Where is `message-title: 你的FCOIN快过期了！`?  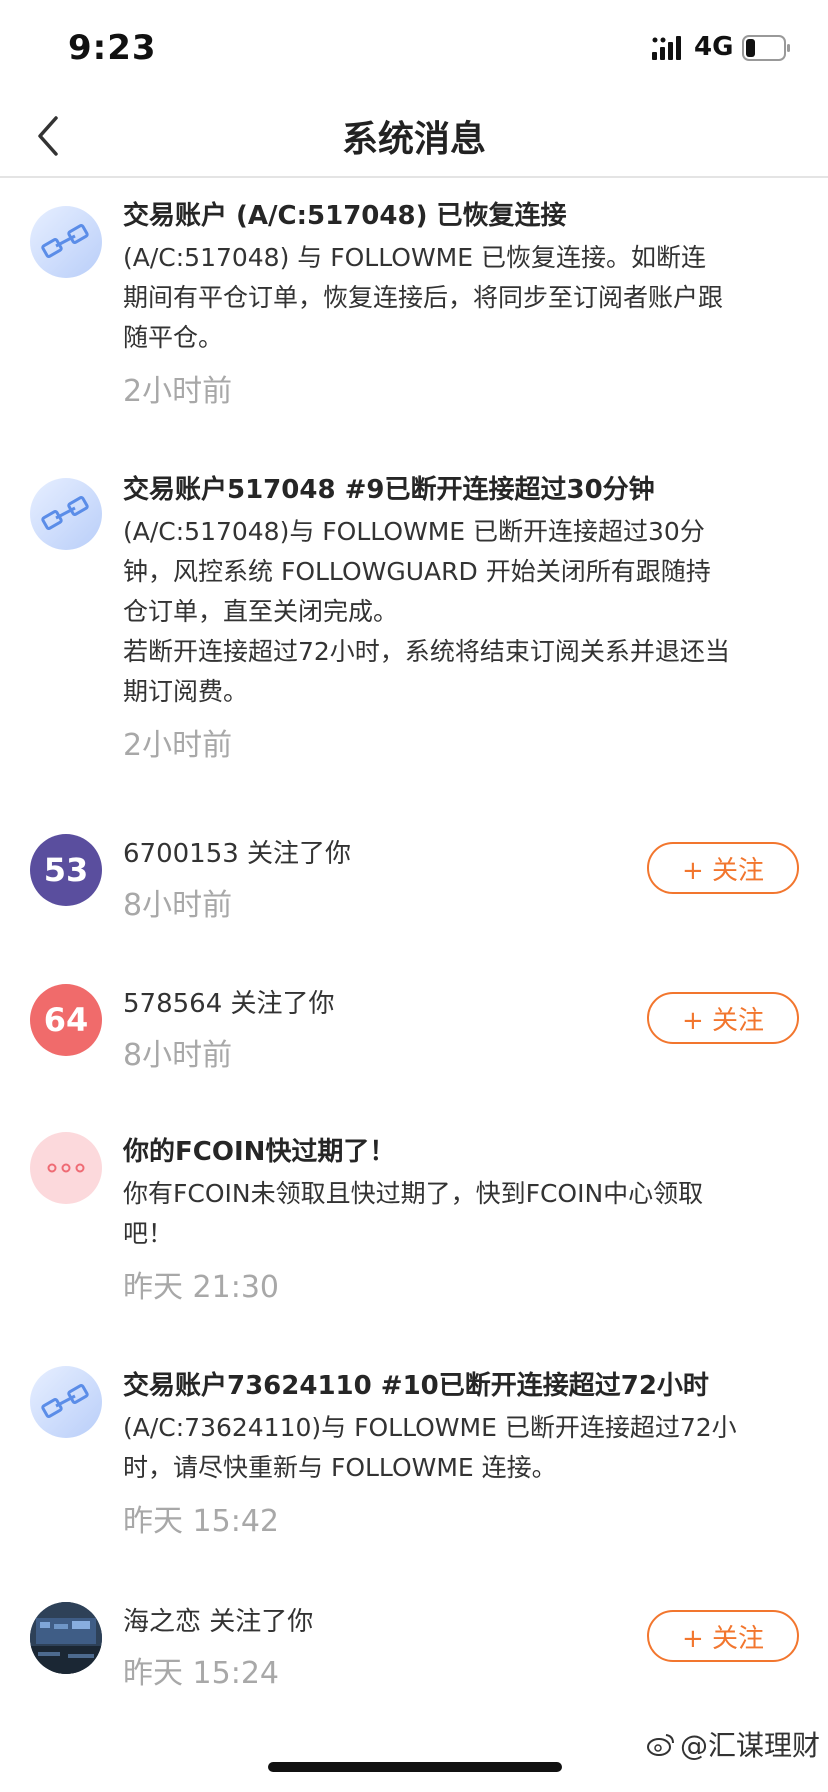 message-title: 你的FCOIN快过期了！ is located at coordinates (259, 1152).